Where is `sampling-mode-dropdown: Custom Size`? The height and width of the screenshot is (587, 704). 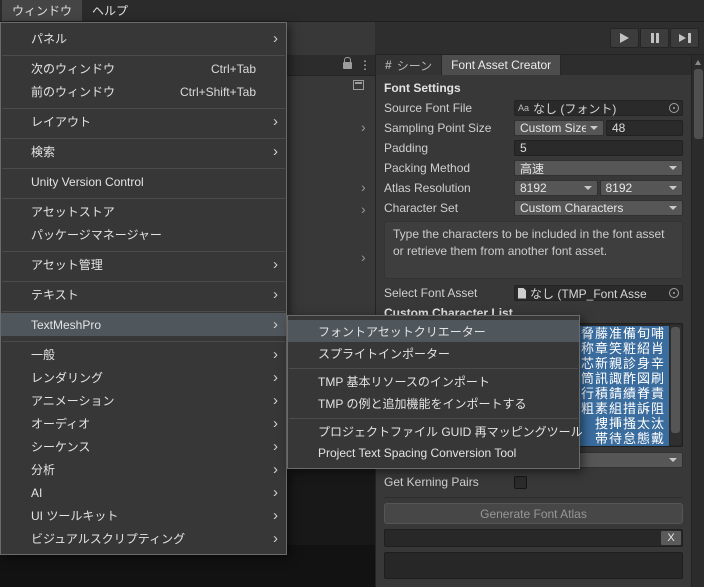 sampling-mode-dropdown: Custom Size is located at coordinates (559, 128).